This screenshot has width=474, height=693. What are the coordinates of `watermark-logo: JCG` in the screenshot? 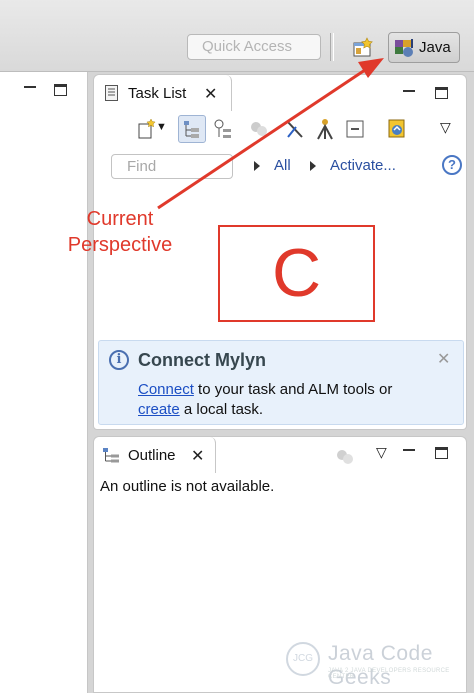 It's located at (303, 659).